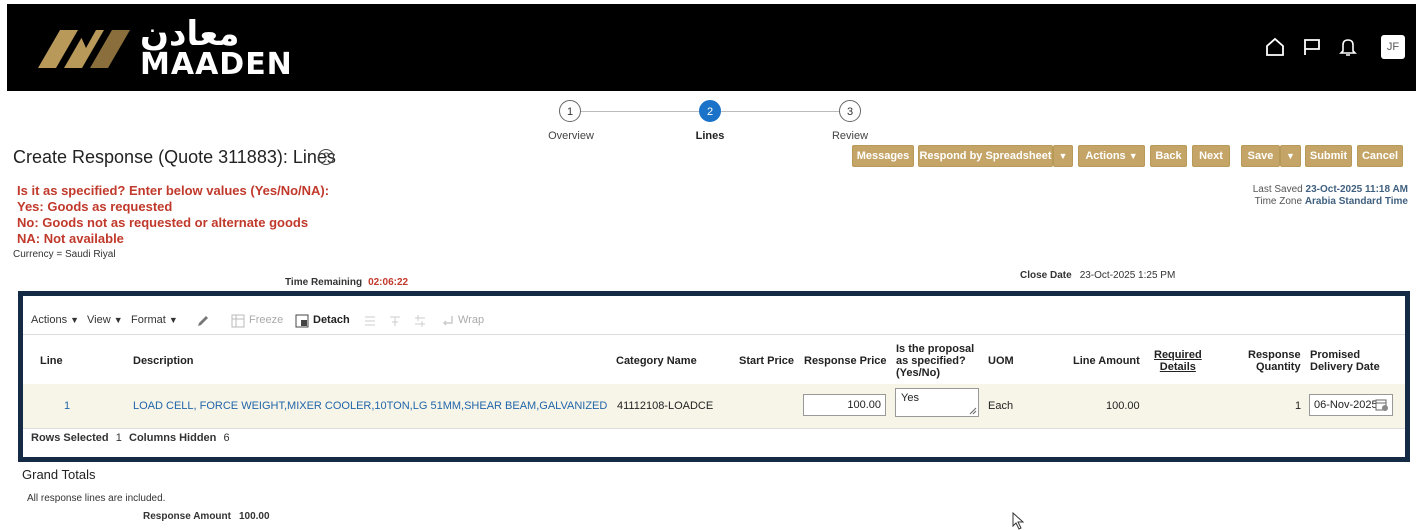 The height and width of the screenshot is (530, 1423). What do you see at coordinates (324, 282) in the screenshot?
I see `time-remaining-label: Time Remaining` at bounding box center [324, 282].